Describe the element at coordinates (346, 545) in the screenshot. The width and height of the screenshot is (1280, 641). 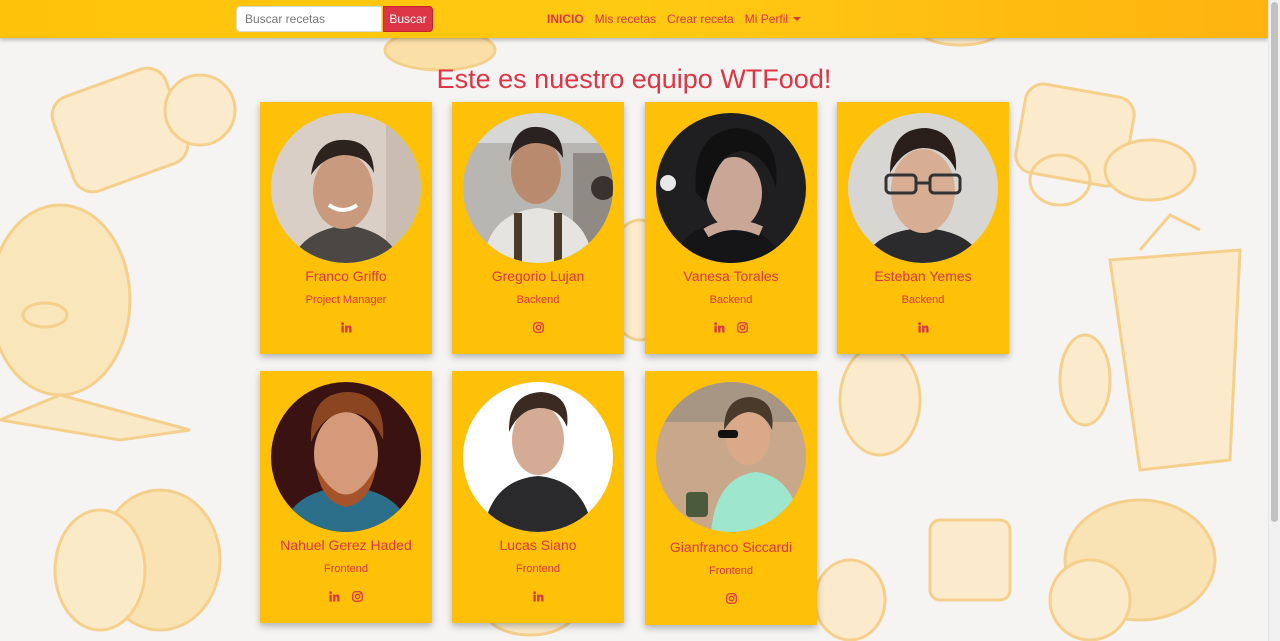
I see `member-name: Nahuel Gerez Haded` at that location.